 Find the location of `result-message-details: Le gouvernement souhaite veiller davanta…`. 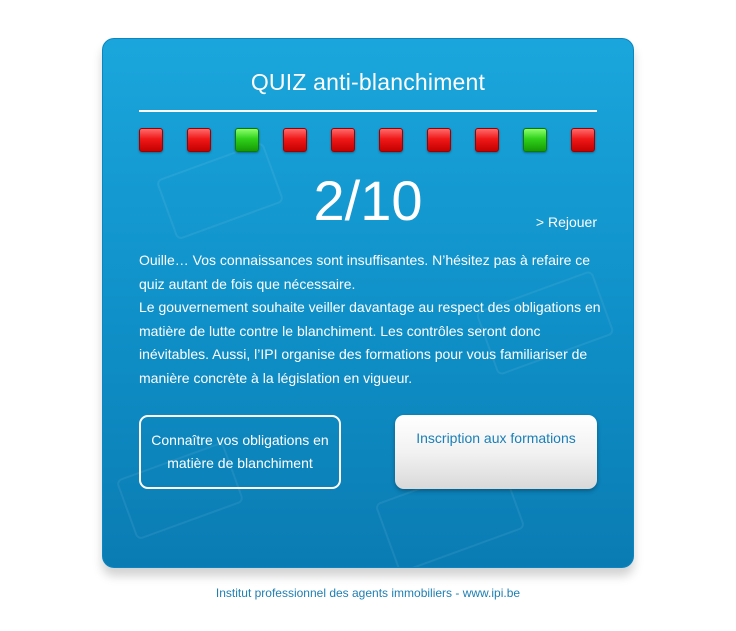

result-message-details: Le gouvernement souhaite veiller davanta… is located at coordinates (370, 342).